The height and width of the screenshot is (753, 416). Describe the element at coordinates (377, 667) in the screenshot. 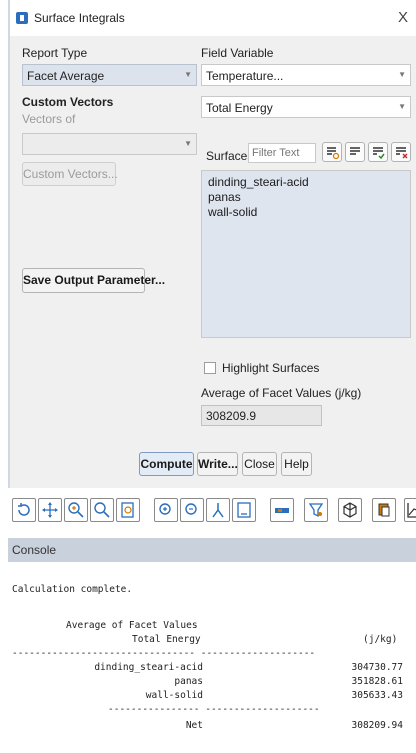

I see `table-row-value: 304730.77` at that location.